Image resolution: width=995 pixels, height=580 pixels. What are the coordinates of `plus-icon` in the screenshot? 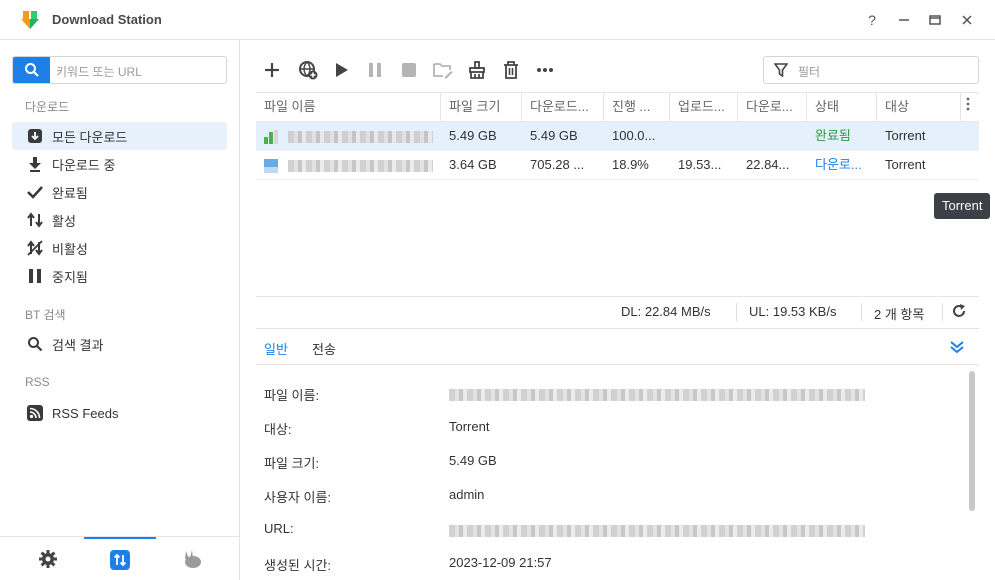 It's located at (272, 70).